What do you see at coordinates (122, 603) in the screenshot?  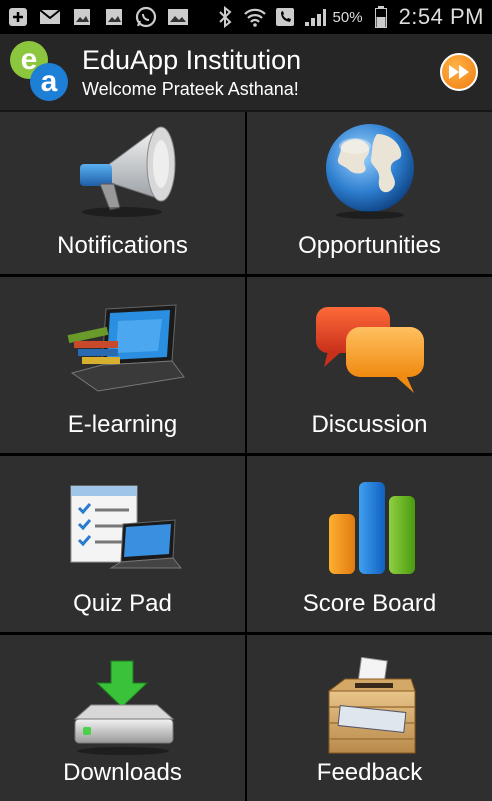 I see `tile-label: Quiz Pad` at bounding box center [122, 603].